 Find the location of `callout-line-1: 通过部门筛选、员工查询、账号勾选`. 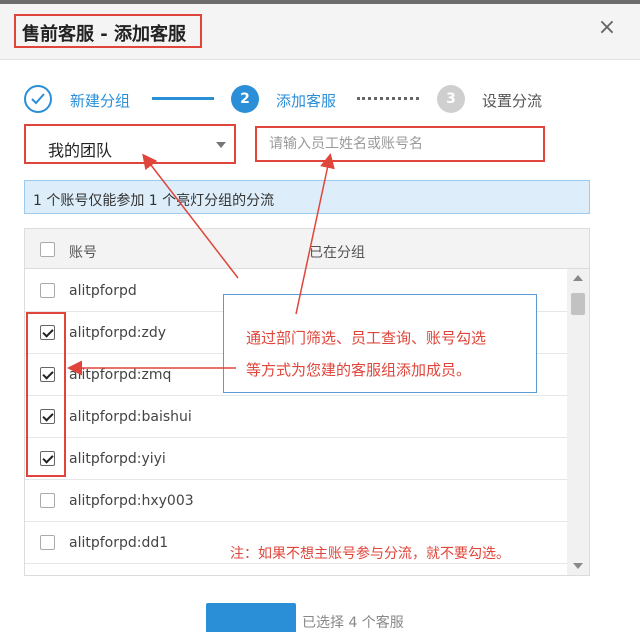

callout-line-1: 通过部门筛选、员工查询、账号勾选 is located at coordinates (366, 338).